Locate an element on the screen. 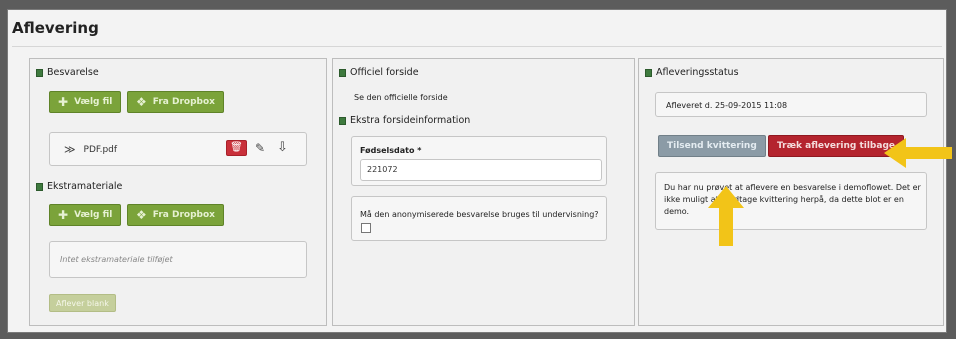  withdraw-label: Træk aflevering tilbage is located at coordinates (836, 146).